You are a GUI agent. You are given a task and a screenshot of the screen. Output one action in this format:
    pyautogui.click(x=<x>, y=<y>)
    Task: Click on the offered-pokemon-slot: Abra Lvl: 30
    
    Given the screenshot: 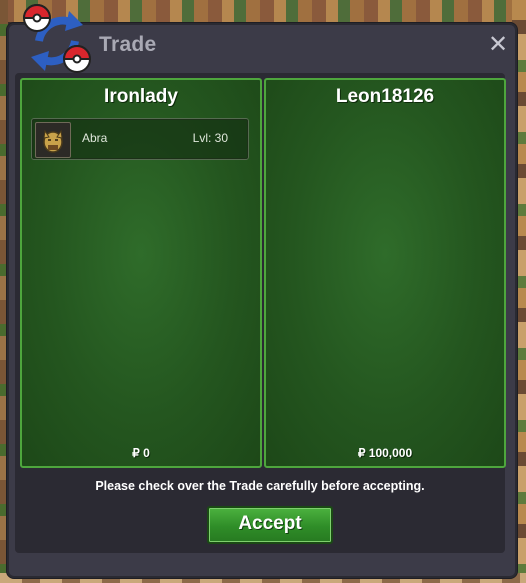 What is the action you would take?
    pyautogui.click(x=140, y=139)
    